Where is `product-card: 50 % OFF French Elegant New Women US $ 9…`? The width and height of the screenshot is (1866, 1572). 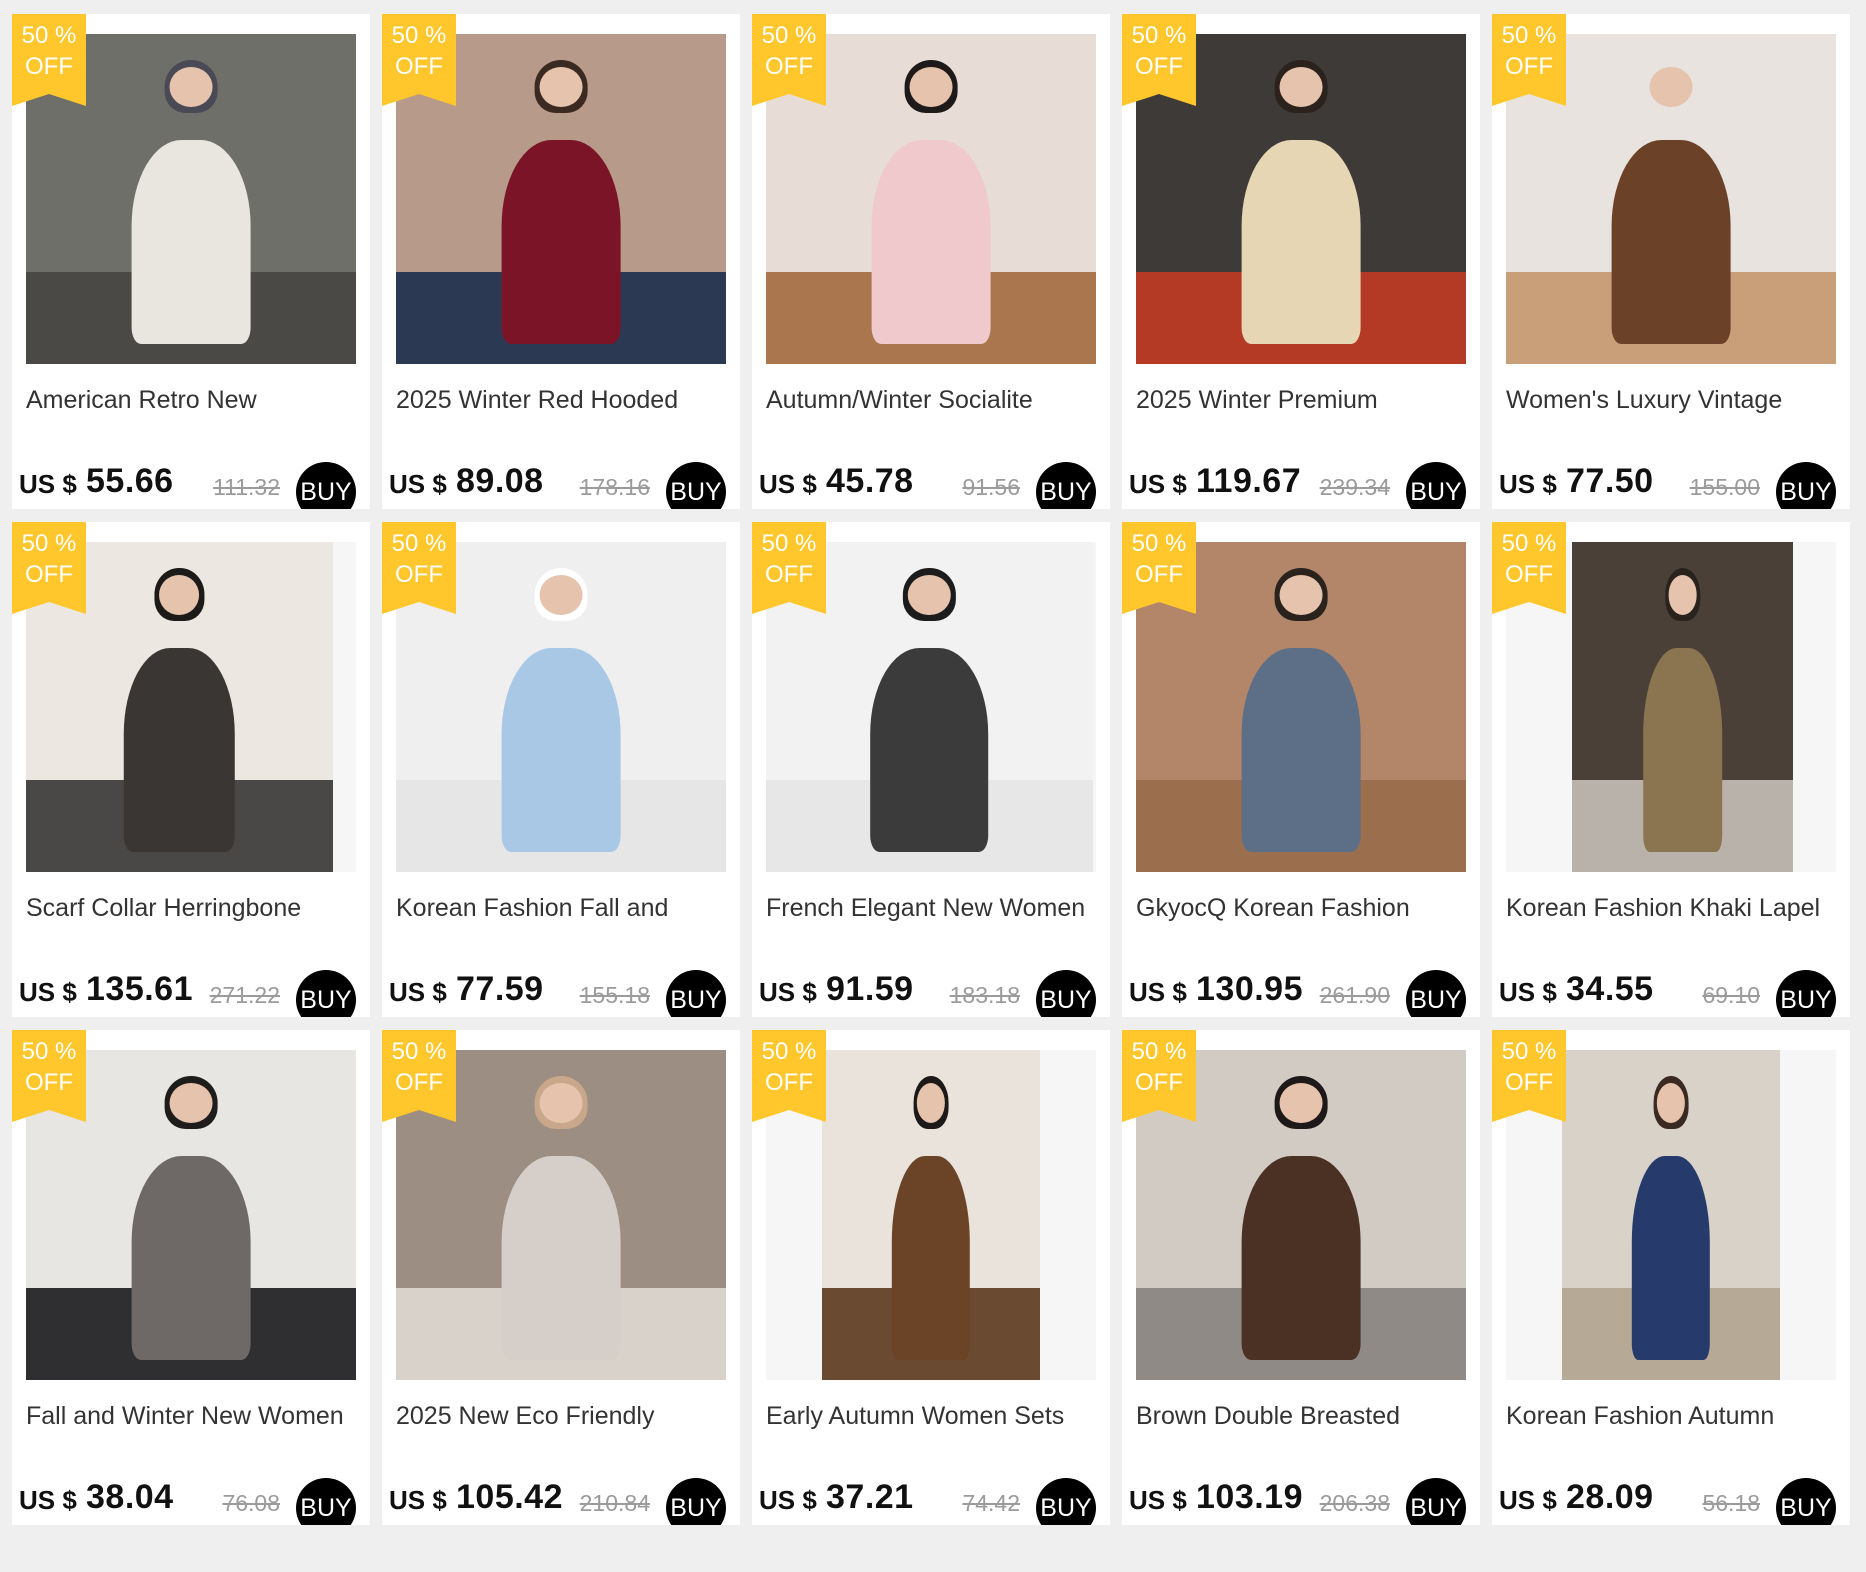 product-card: 50 % OFF French Elegant New Women US $ 9… is located at coordinates (931, 769).